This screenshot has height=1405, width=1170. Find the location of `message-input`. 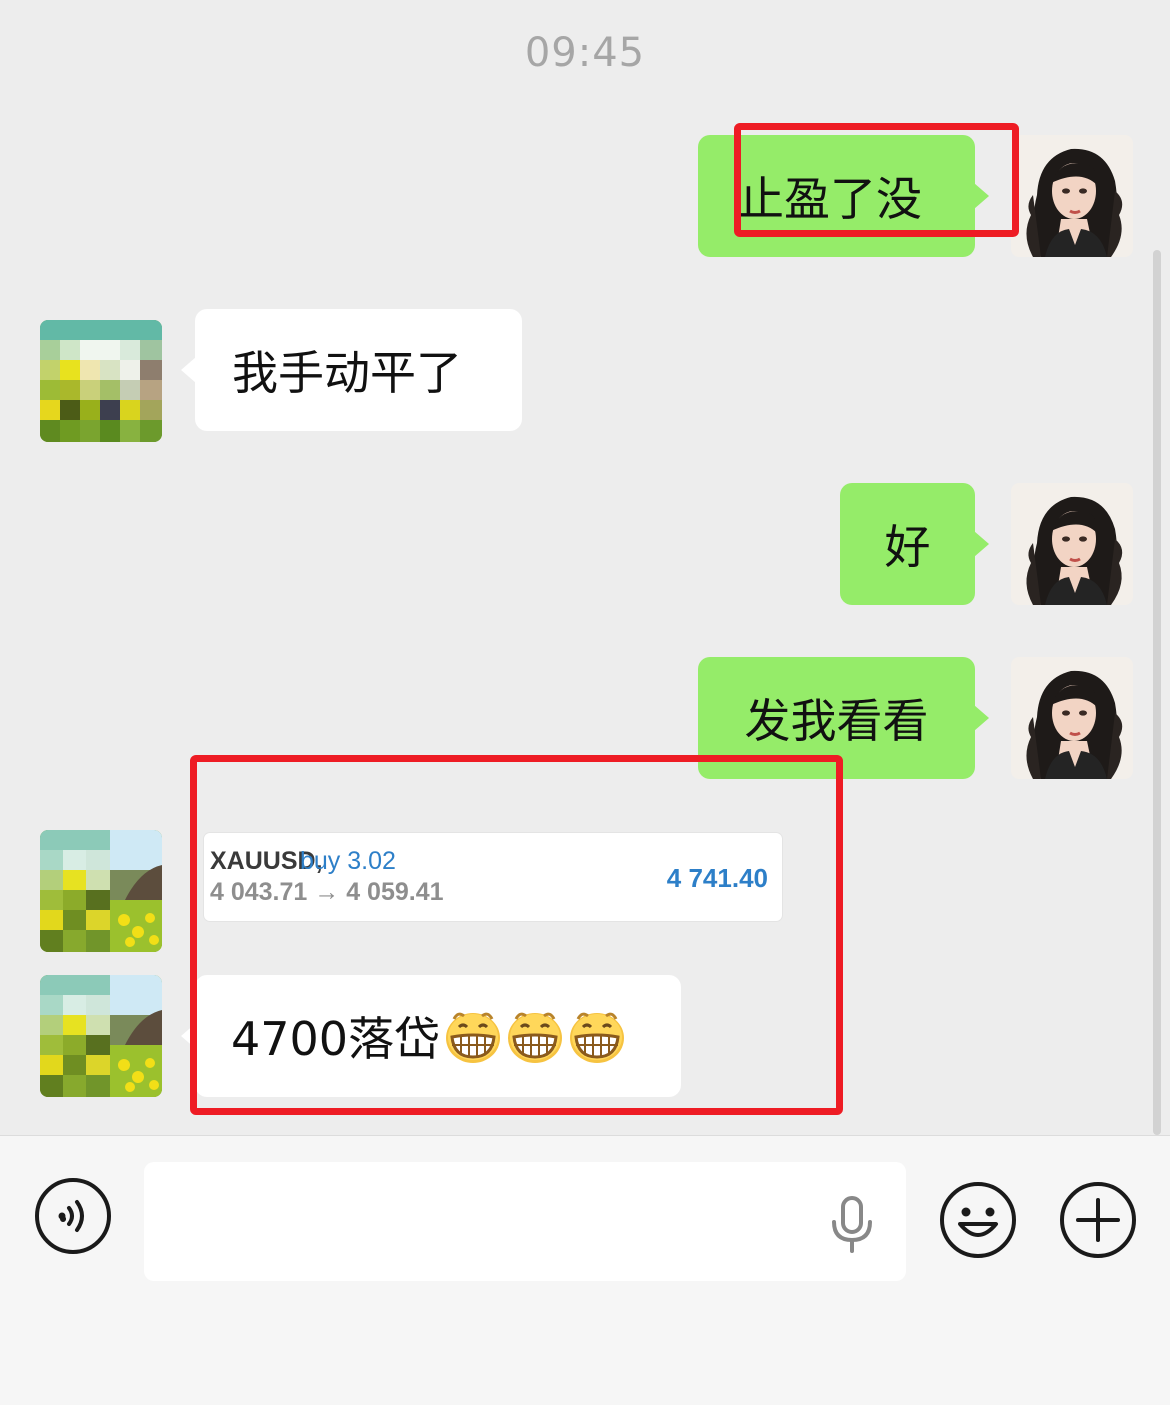

message-input is located at coordinates (525, 1221).